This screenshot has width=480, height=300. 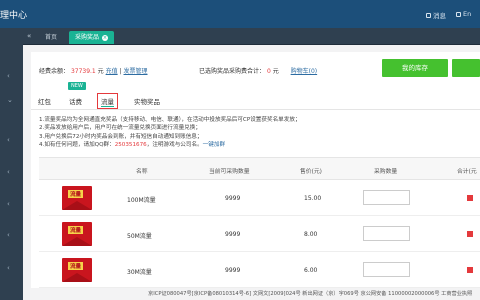 I want to click on prize-name: 100M流量, so click(x=141, y=200).